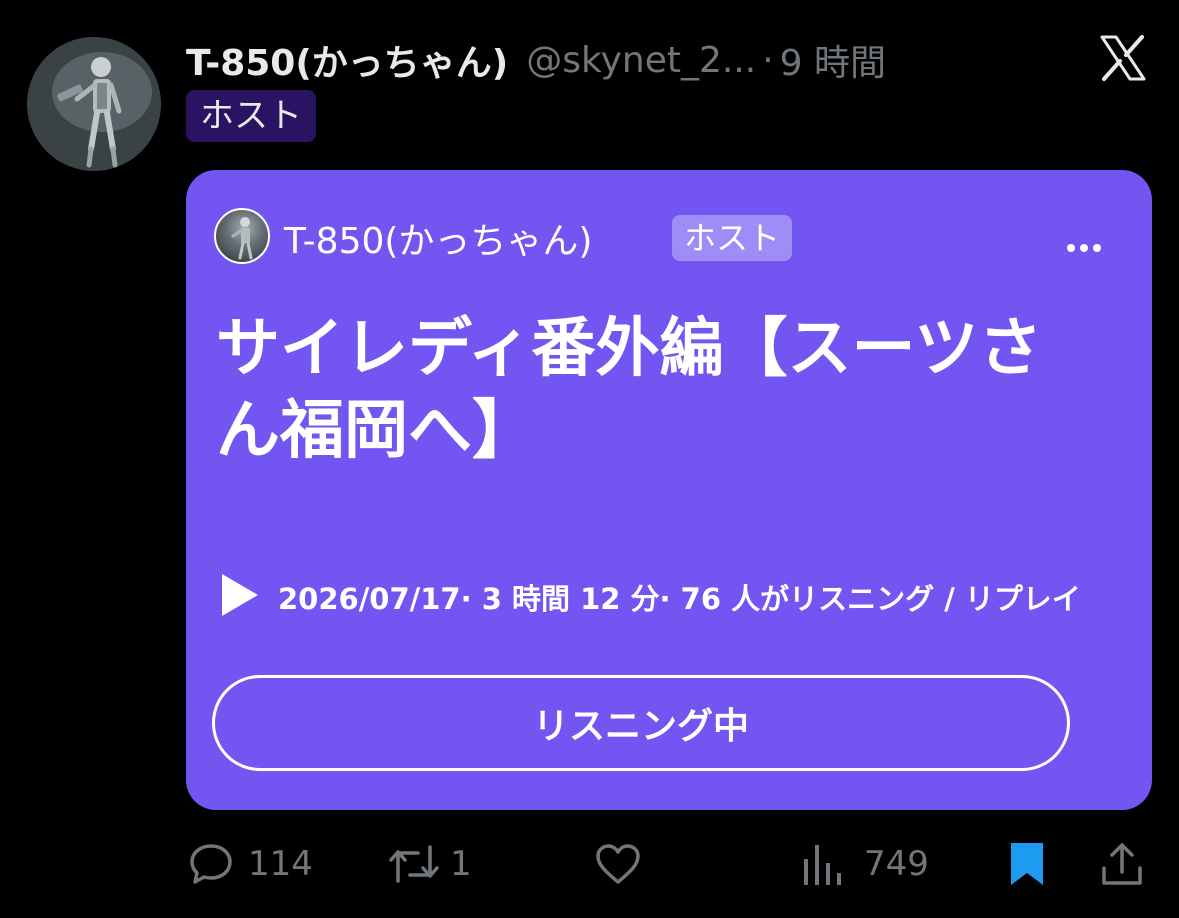 This screenshot has width=1179, height=918. I want to click on avatar, so click(94, 104).